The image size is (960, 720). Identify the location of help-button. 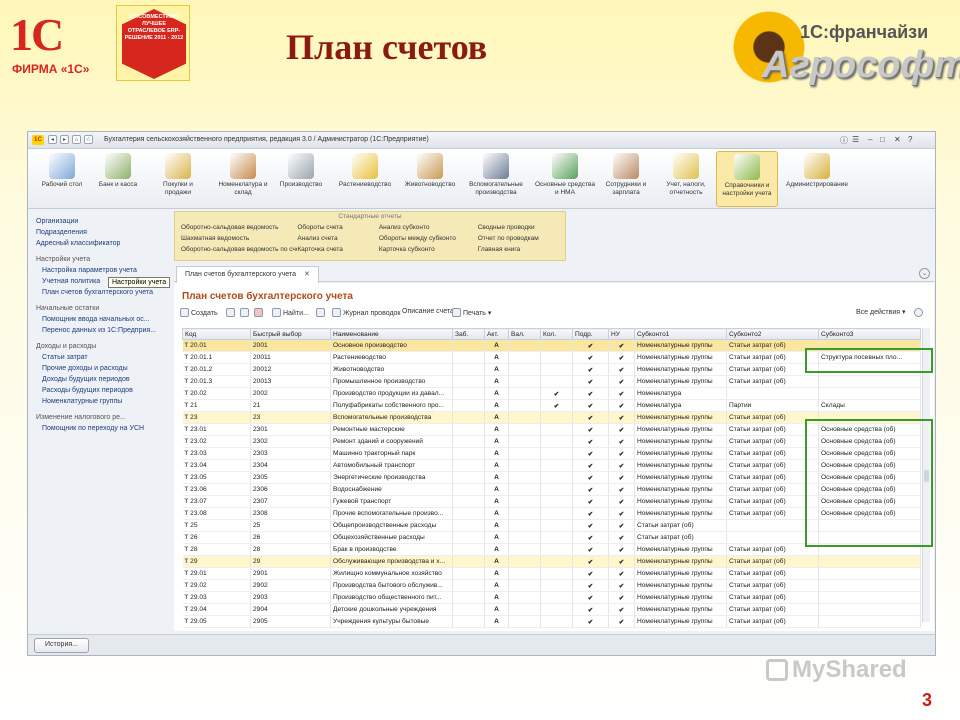
(919, 312).